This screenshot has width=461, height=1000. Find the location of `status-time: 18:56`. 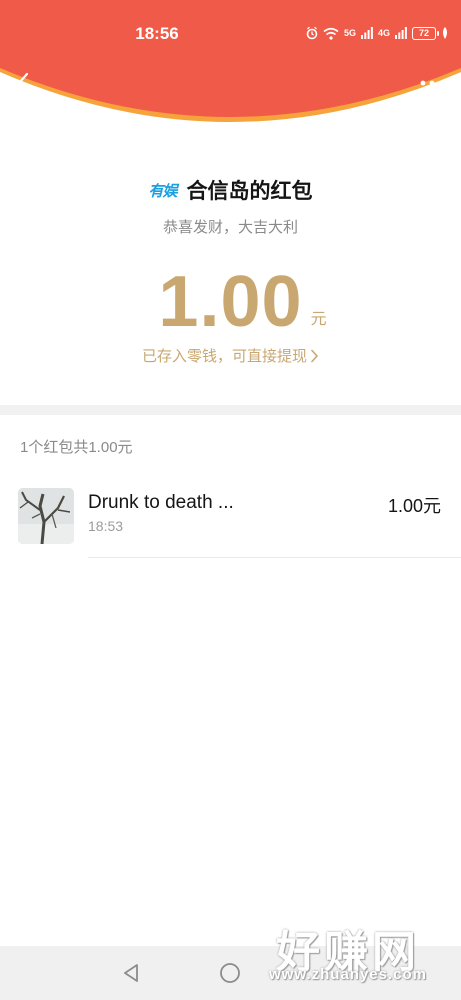

status-time: 18:56 is located at coordinates (157, 33).